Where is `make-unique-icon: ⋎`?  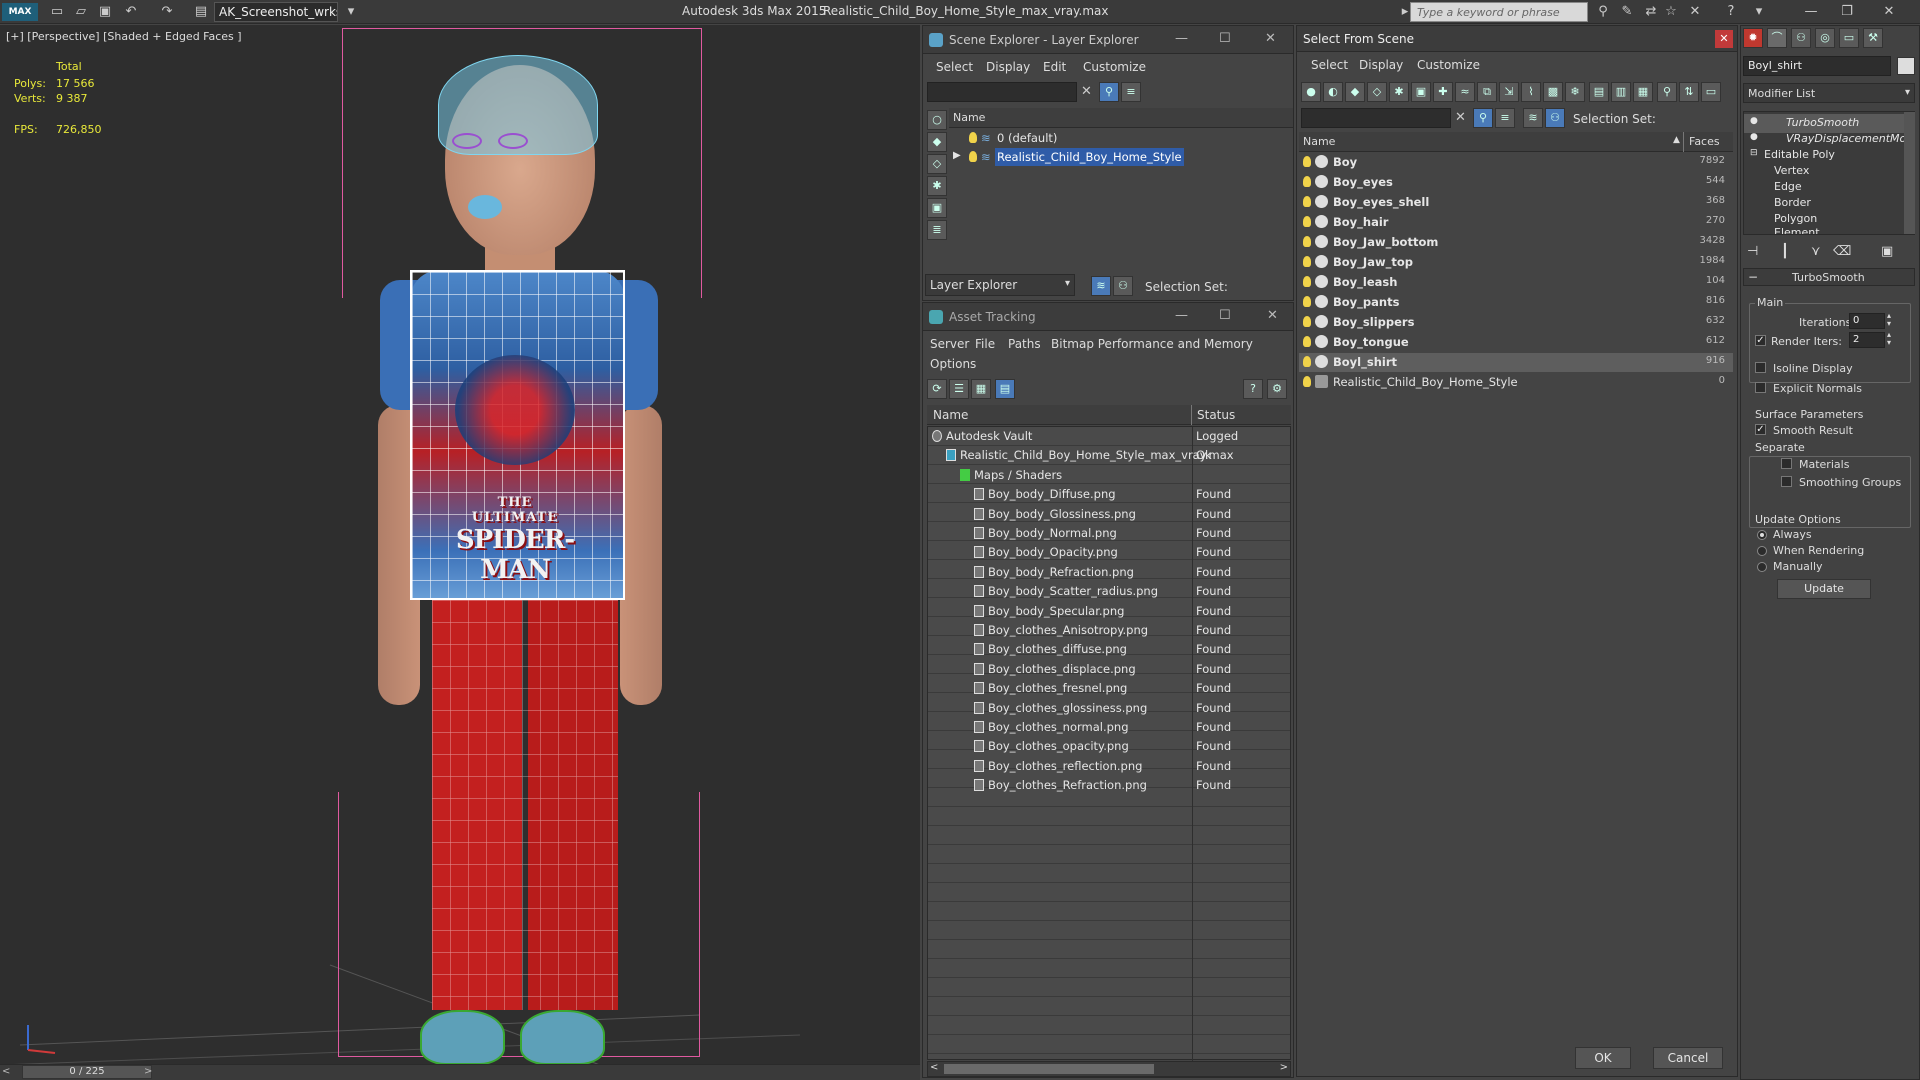 make-unique-icon: ⋎ is located at coordinates (1816, 251).